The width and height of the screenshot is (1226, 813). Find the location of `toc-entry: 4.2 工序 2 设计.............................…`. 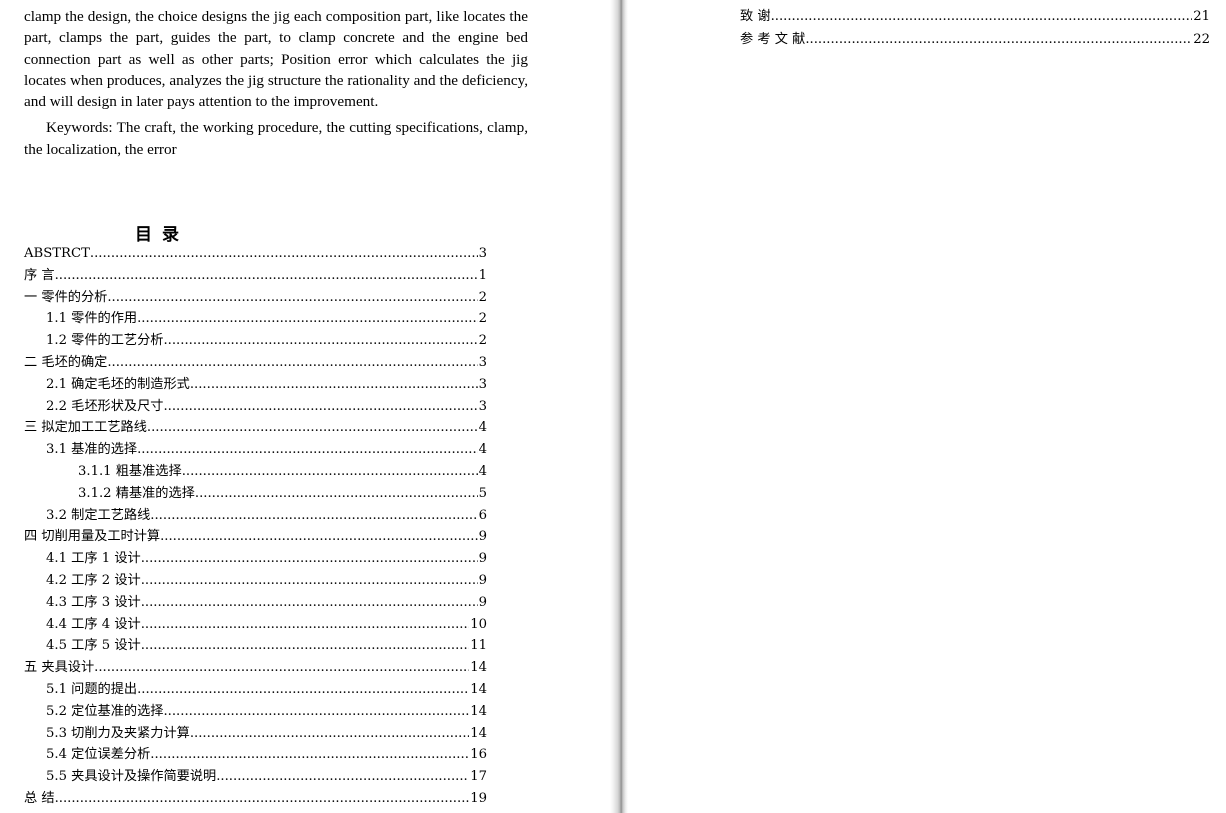

toc-entry: 4.2 工序 2 设计.............................… is located at coordinates (255, 581).